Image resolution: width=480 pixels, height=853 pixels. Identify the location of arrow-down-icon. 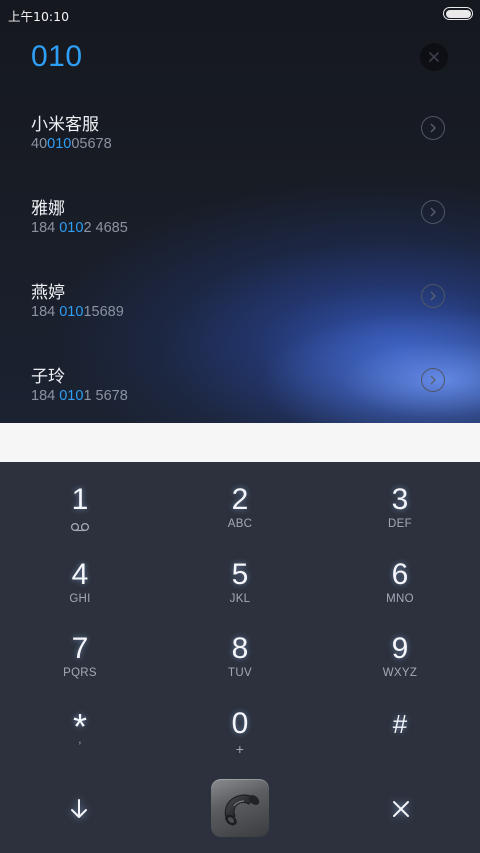
(79, 808).